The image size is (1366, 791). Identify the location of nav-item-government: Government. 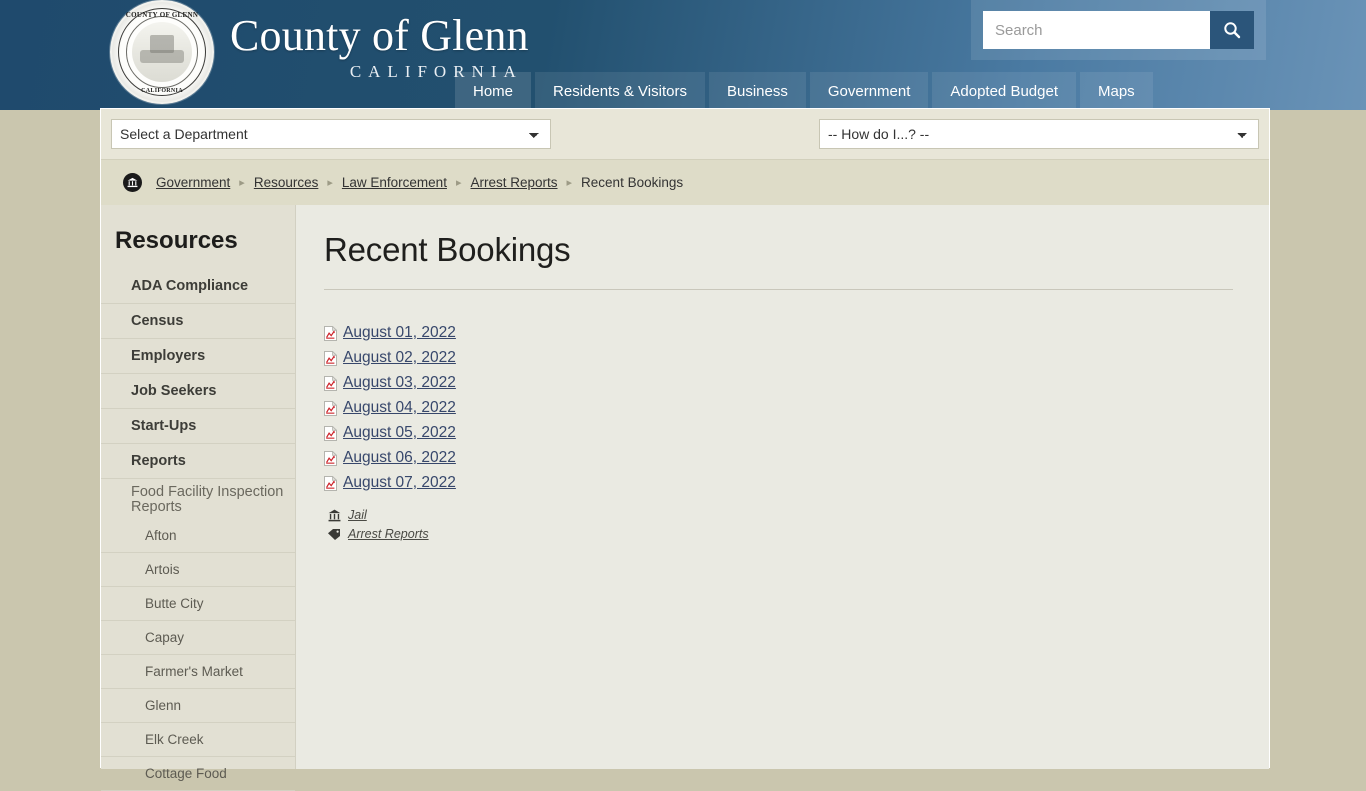
(869, 91).